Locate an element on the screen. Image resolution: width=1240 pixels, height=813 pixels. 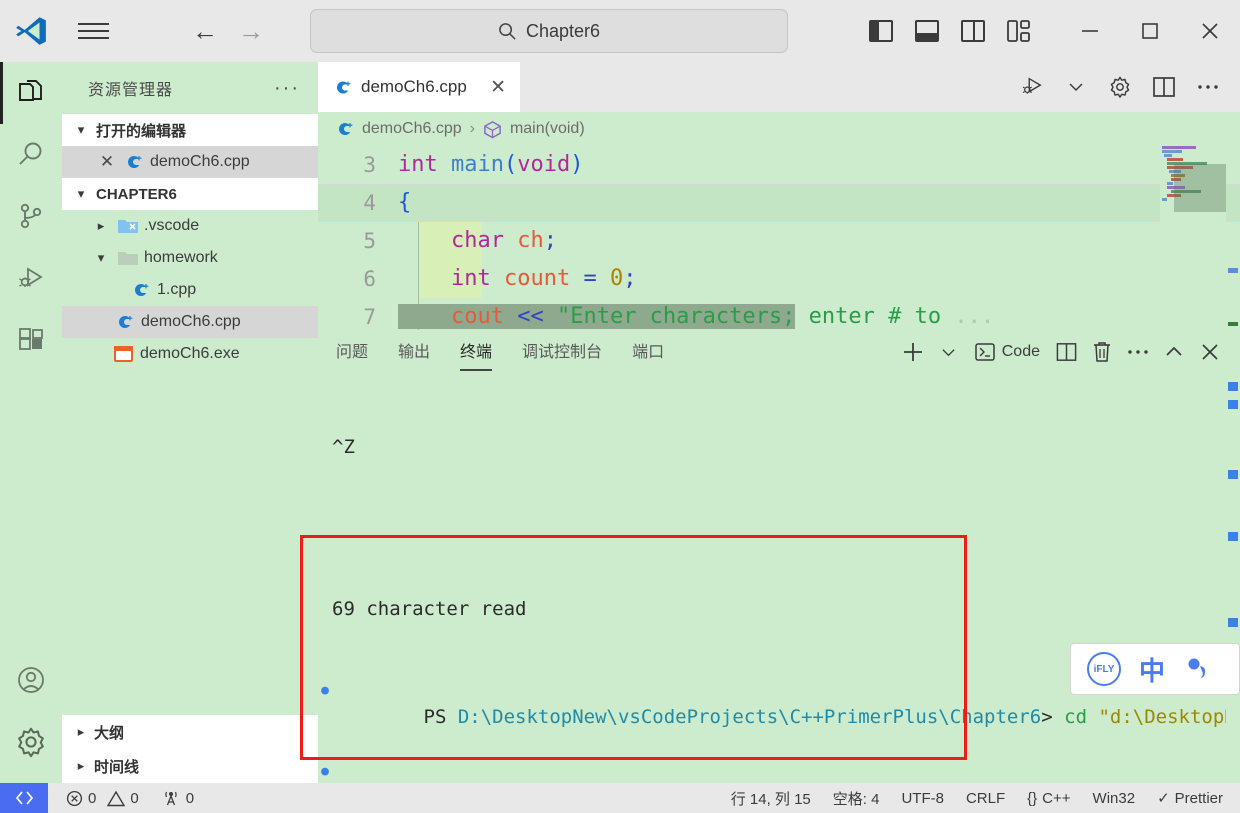
breadcrumb-file: demoCh6.cpp is located at coordinates (412, 129).